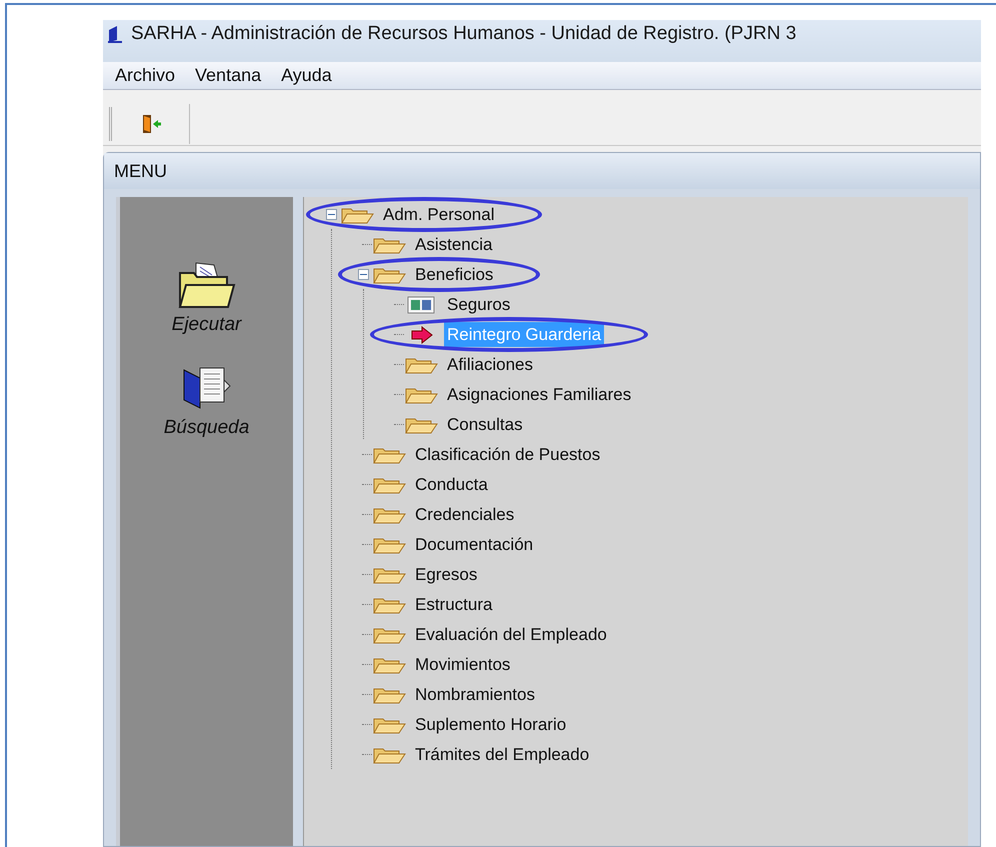 Image resolution: width=996 pixels, height=847 pixels. Describe the element at coordinates (306, 75) in the screenshot. I see `menu-item: Ayuda` at that location.